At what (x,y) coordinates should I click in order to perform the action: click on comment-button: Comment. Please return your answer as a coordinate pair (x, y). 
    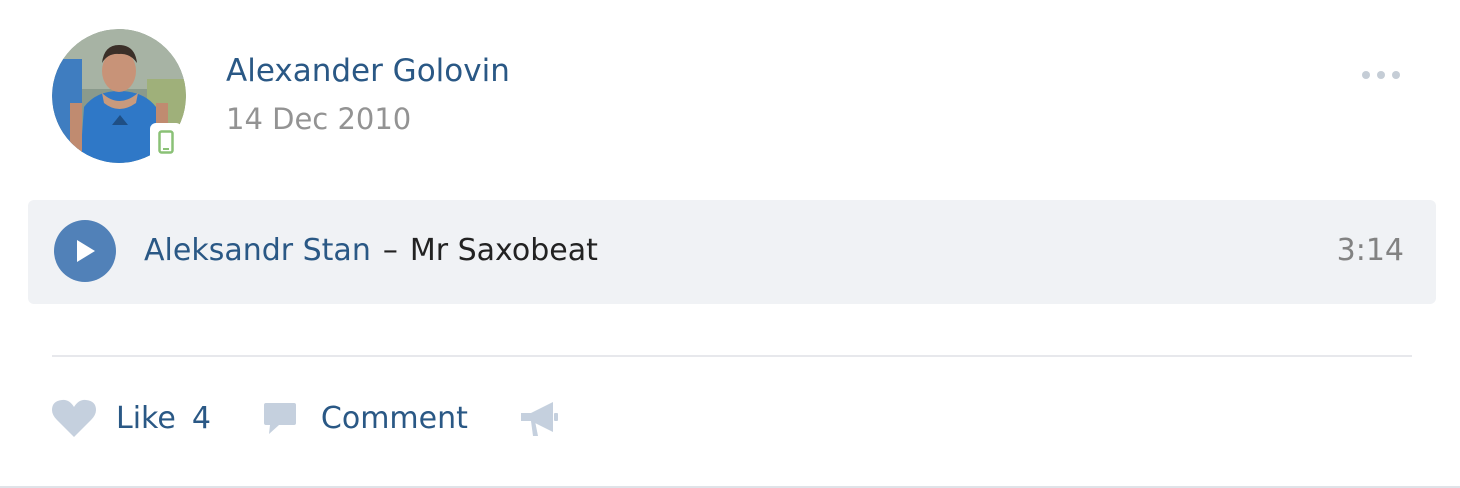
    Looking at the image, I should click on (364, 419).